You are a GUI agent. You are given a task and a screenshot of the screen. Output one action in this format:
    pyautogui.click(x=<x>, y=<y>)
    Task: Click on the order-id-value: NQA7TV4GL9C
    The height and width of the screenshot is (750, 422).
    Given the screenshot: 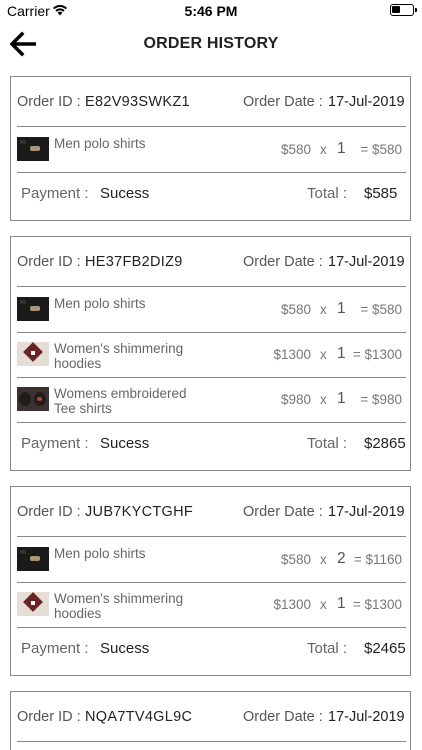 What is the action you would take?
    pyautogui.click(x=139, y=717)
    